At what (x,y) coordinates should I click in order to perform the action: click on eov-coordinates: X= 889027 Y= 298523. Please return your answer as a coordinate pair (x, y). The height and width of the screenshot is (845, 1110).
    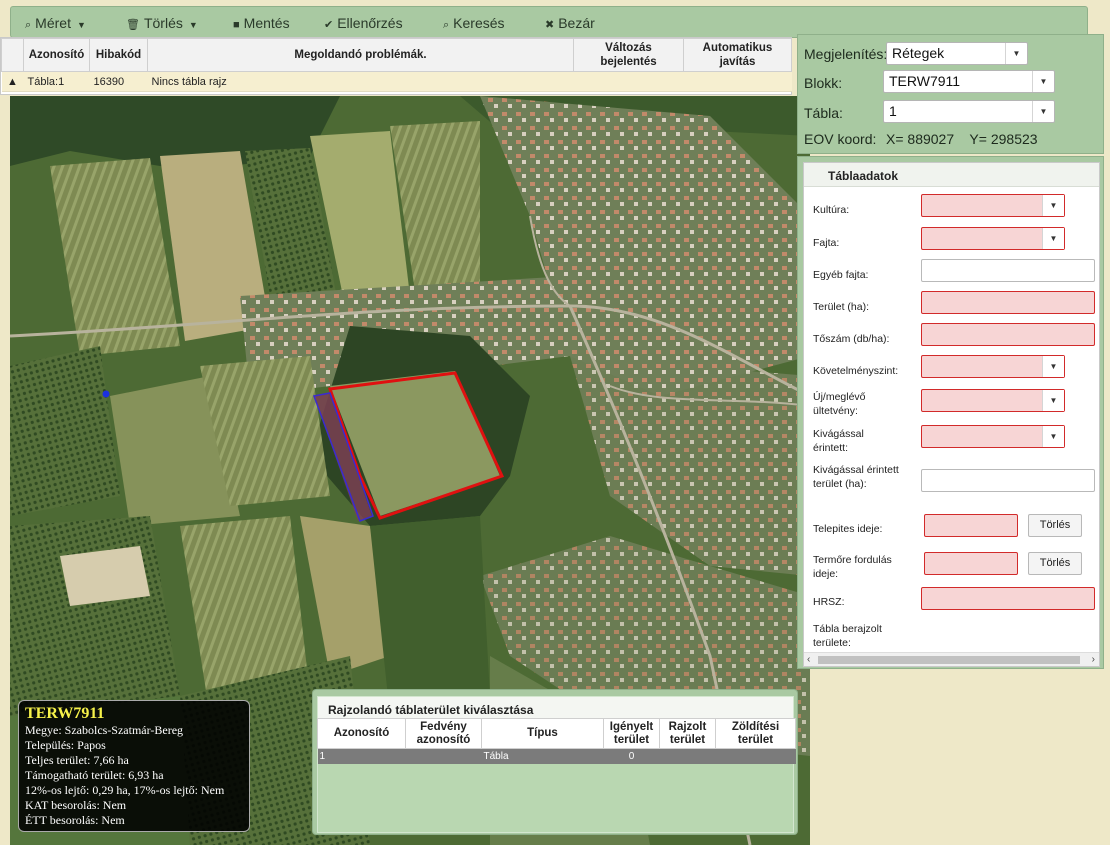
    Looking at the image, I should click on (962, 139).